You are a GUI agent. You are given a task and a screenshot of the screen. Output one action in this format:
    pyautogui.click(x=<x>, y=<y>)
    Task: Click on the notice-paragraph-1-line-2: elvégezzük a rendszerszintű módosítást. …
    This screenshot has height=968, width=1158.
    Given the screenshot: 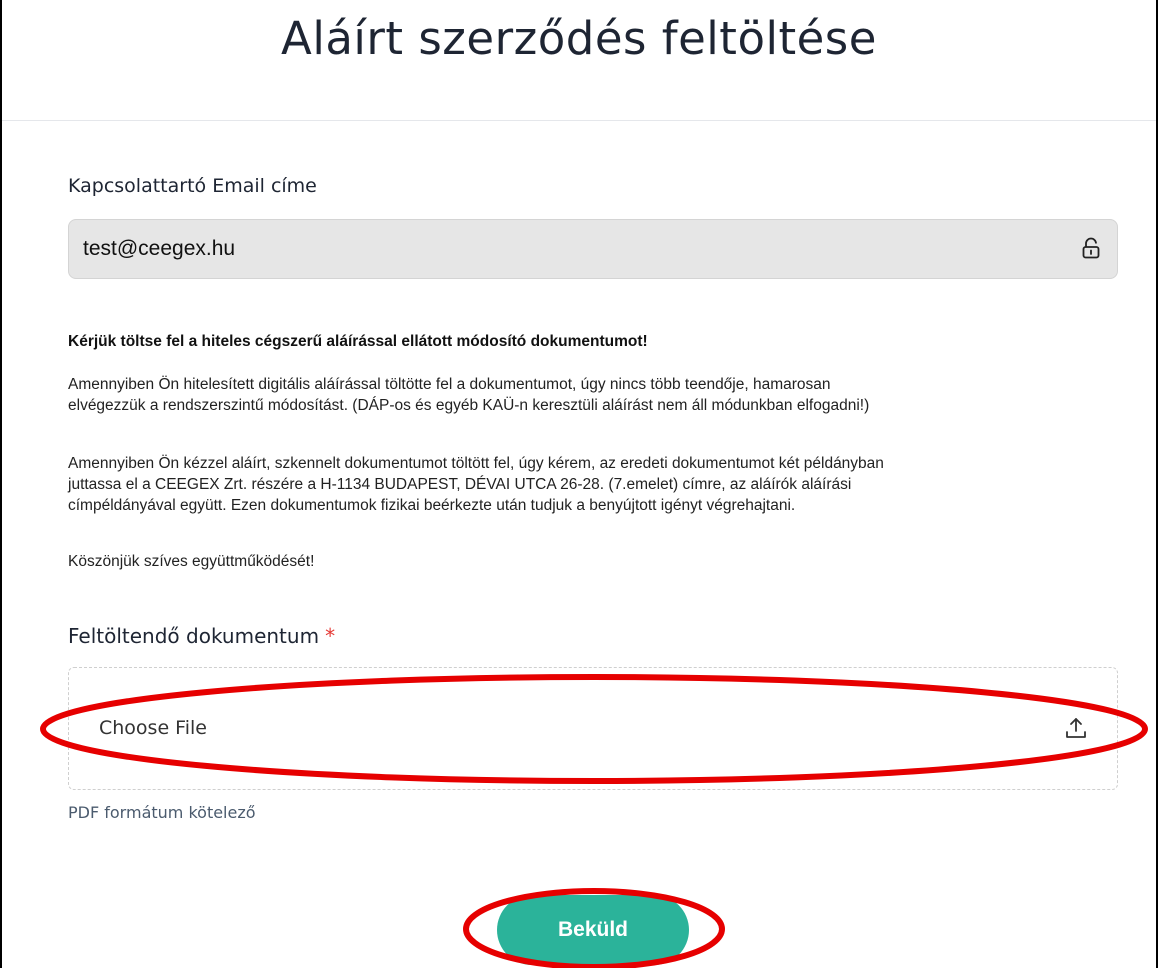 What is the action you would take?
    pyautogui.click(x=469, y=405)
    